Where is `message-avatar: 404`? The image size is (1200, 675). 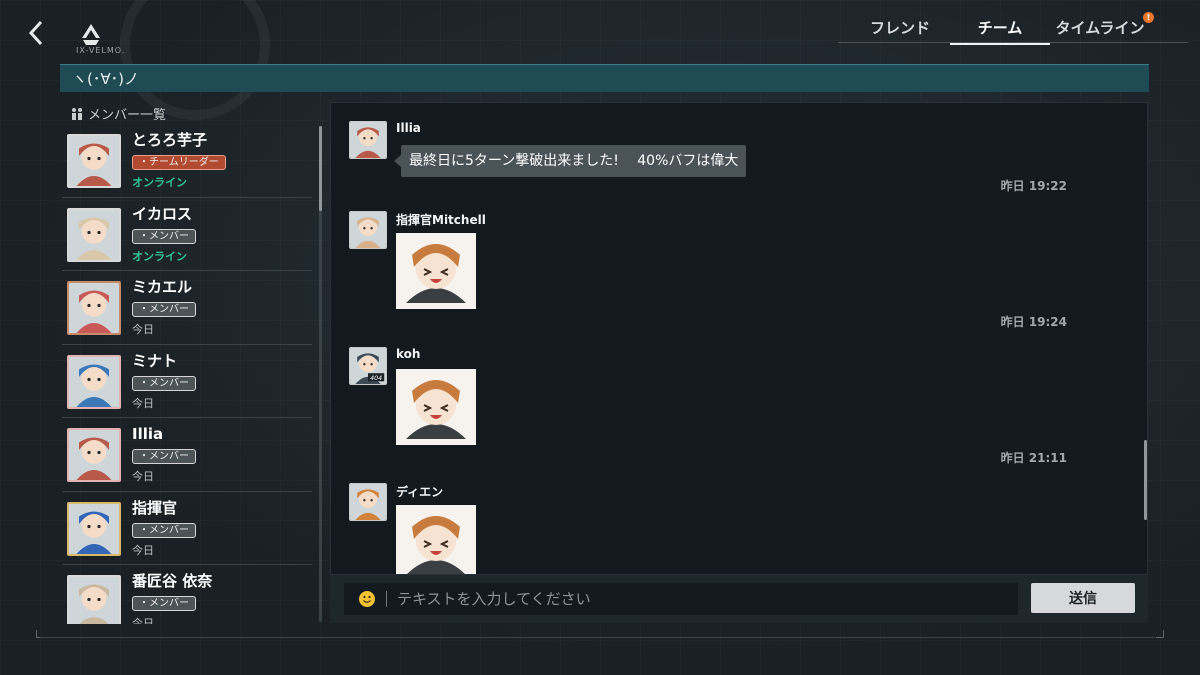 message-avatar: 404 is located at coordinates (368, 366).